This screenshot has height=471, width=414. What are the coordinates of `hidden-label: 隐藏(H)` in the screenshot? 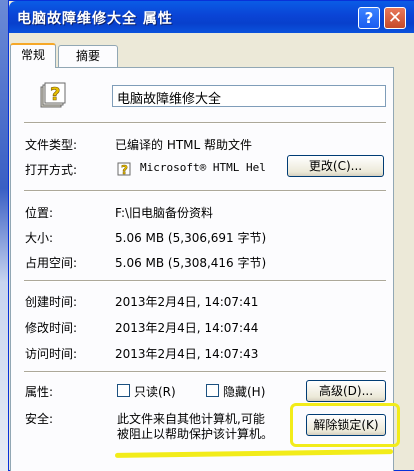 It's located at (244, 391).